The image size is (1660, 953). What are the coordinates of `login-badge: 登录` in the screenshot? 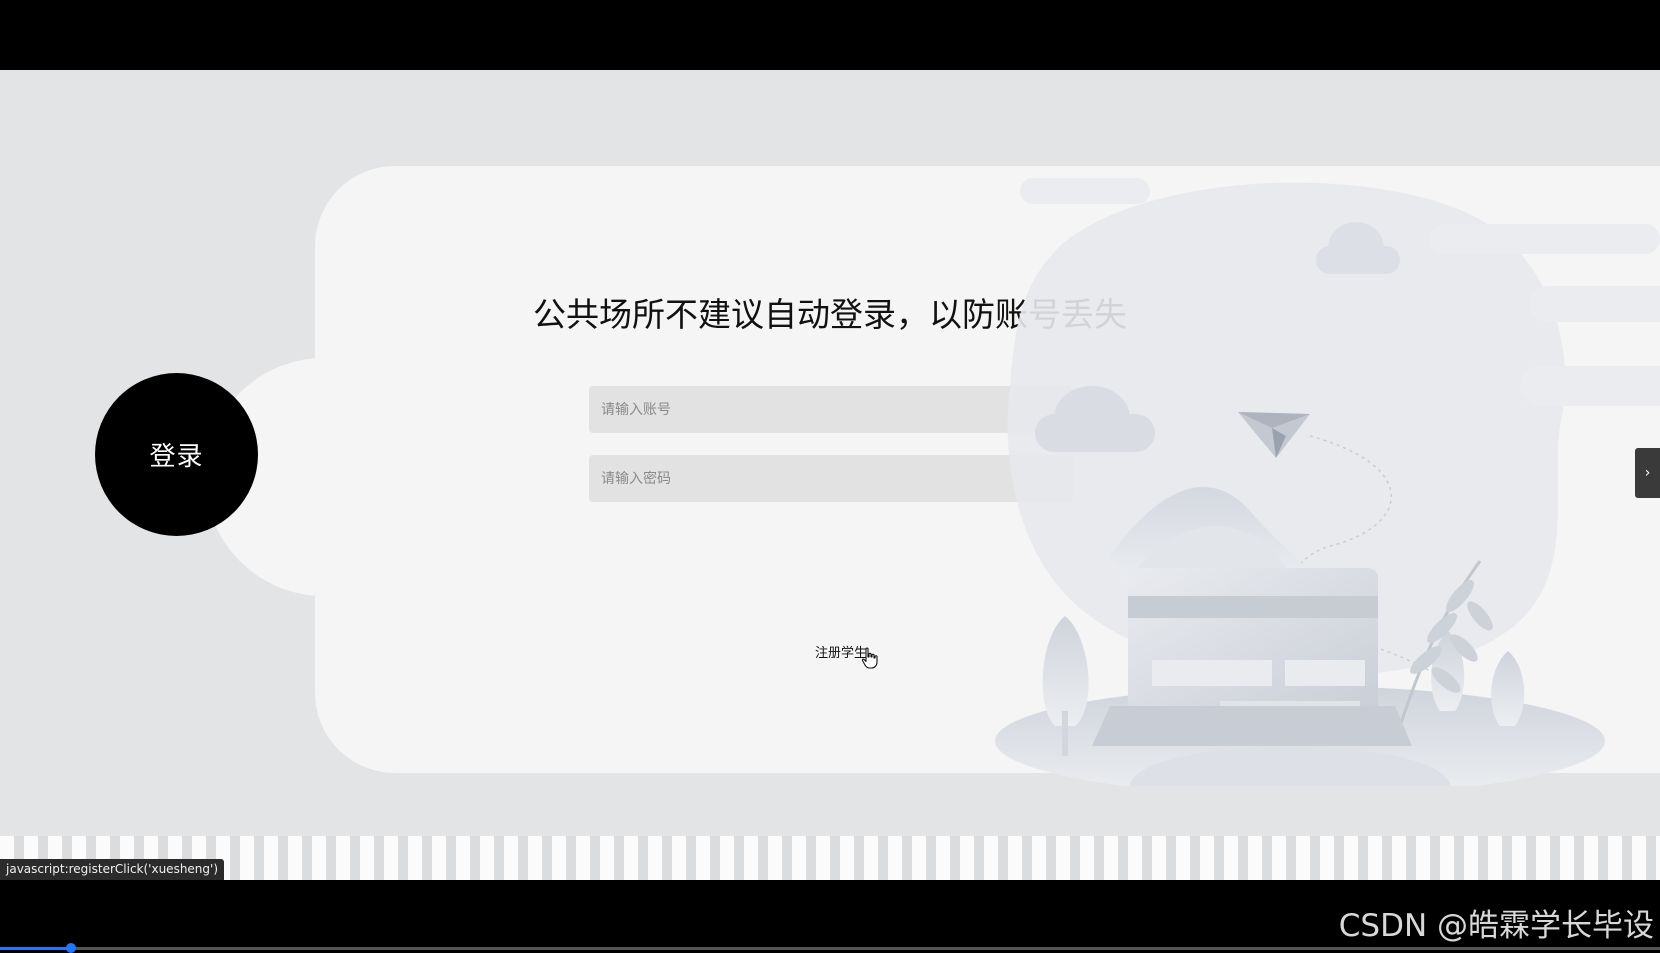 It's located at (176, 454).